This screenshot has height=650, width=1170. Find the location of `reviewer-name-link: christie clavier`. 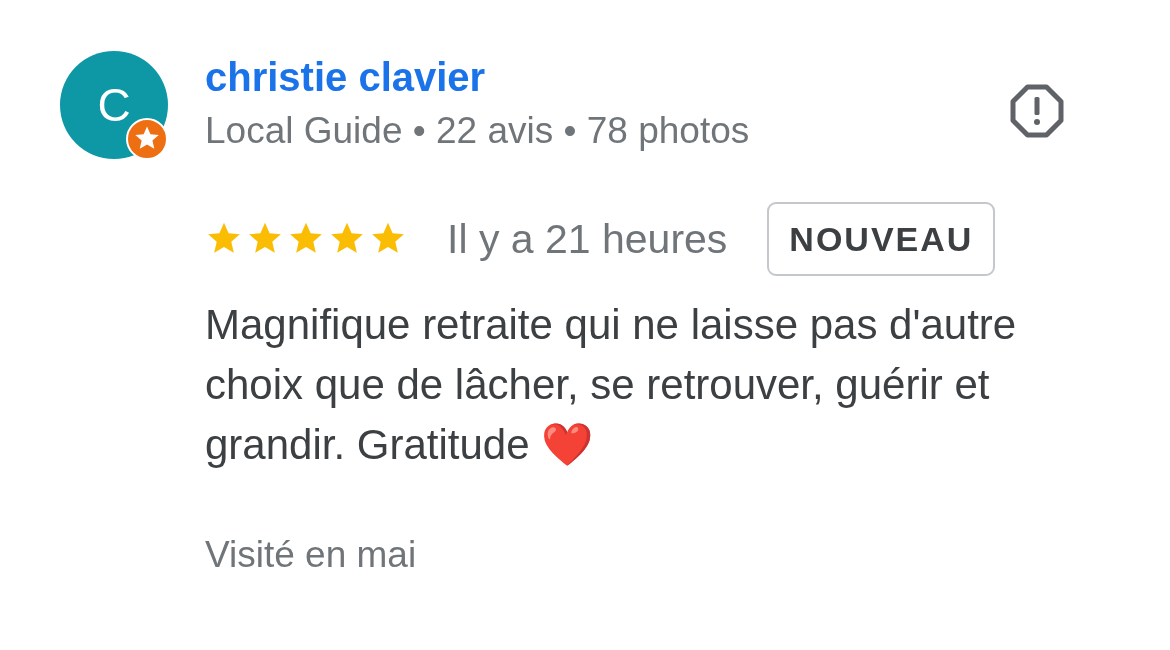

reviewer-name-link: christie clavier is located at coordinates (345, 77).